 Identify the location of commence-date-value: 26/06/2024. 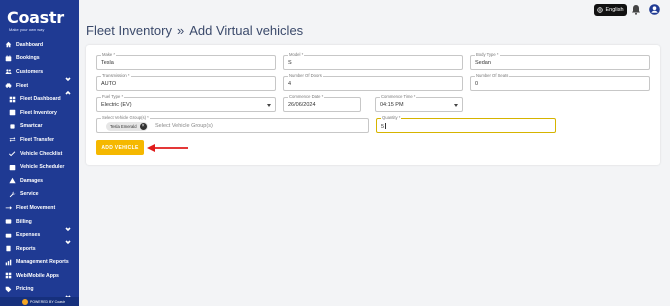
(302, 105).